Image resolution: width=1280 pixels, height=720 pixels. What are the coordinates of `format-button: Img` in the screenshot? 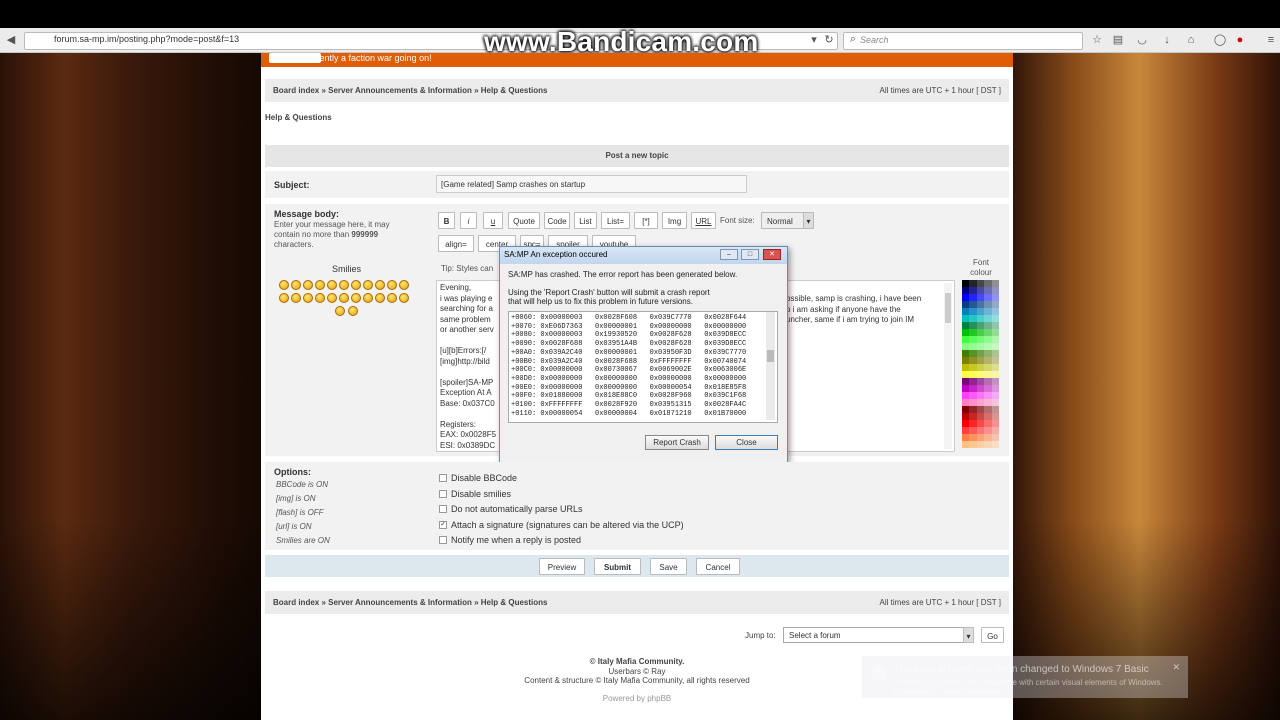 It's located at (674, 220).